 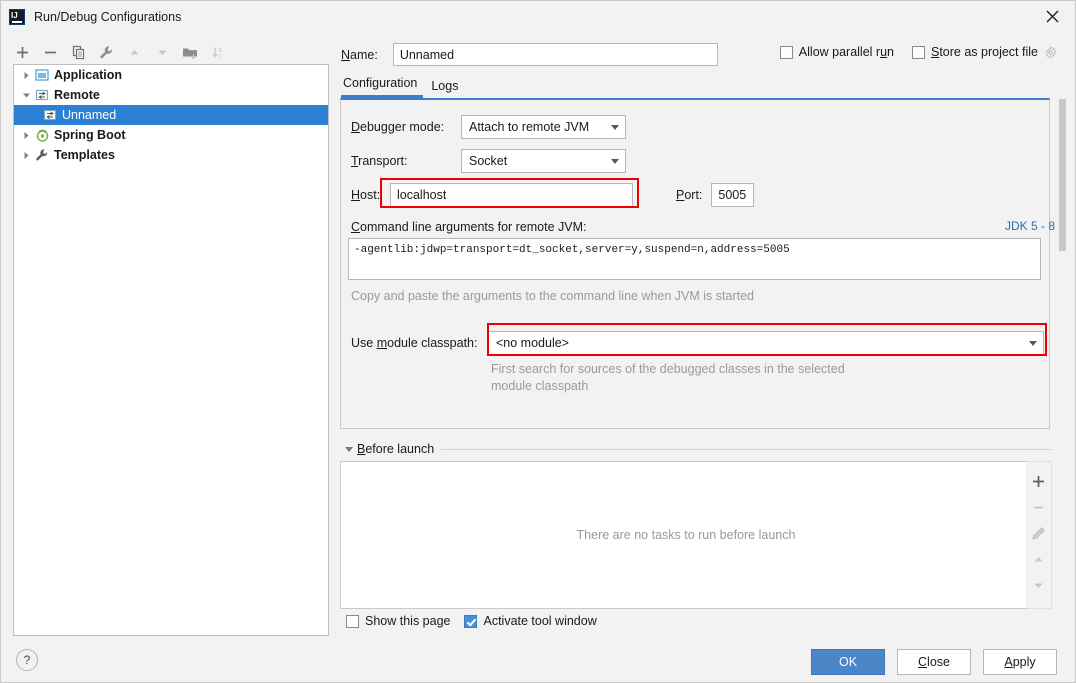 What do you see at coordinates (27, 660) in the screenshot?
I see `help-button: ?` at bounding box center [27, 660].